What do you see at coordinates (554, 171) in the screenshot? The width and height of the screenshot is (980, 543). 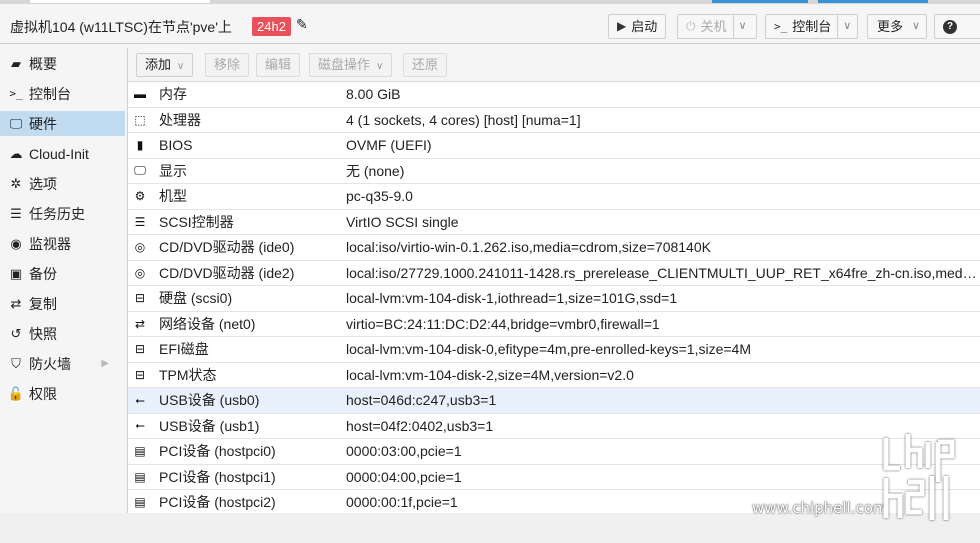 I see `hardware-row: 🖵 显示 无 (none)` at bounding box center [554, 171].